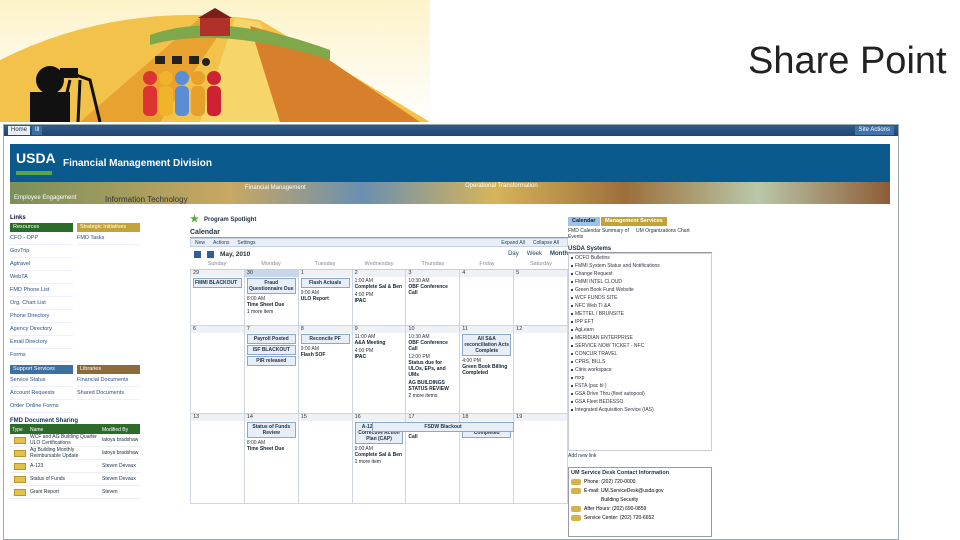 The image size is (960, 540). I want to click on table-row: A-123 Steven Devaux, so click(75, 466).